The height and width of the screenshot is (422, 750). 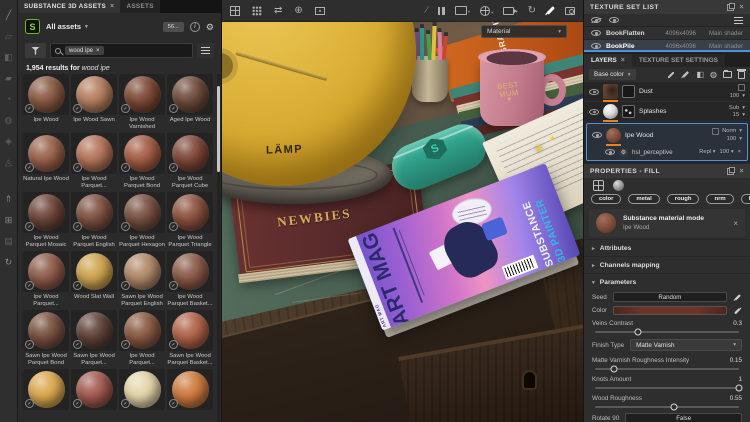 What do you see at coordinates (486, 10) in the screenshot?
I see `environment-icon: ▾` at bounding box center [486, 10].